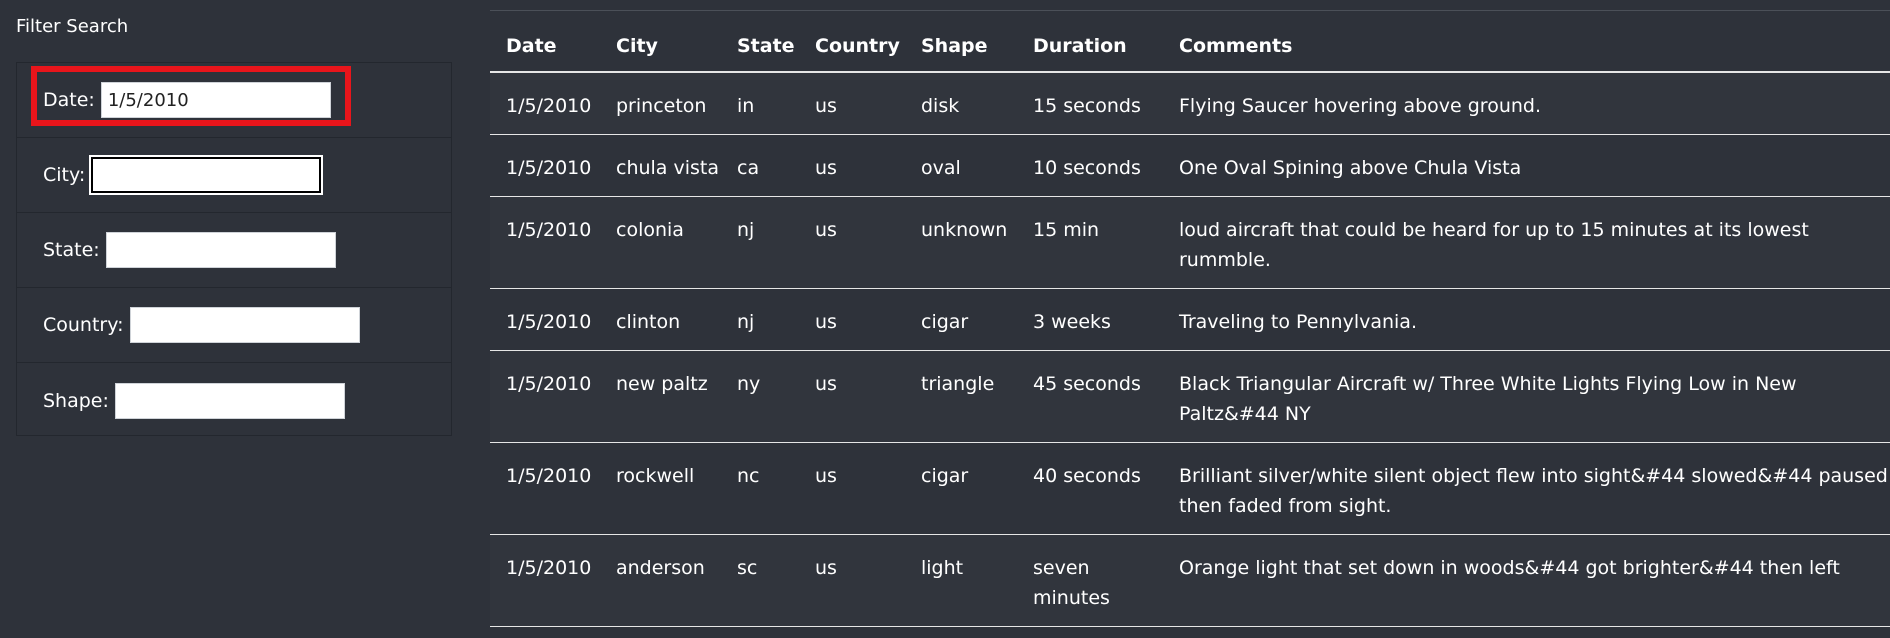 This screenshot has width=1890, height=638. What do you see at coordinates (760, 41) in the screenshot?
I see `header-state: State` at bounding box center [760, 41].